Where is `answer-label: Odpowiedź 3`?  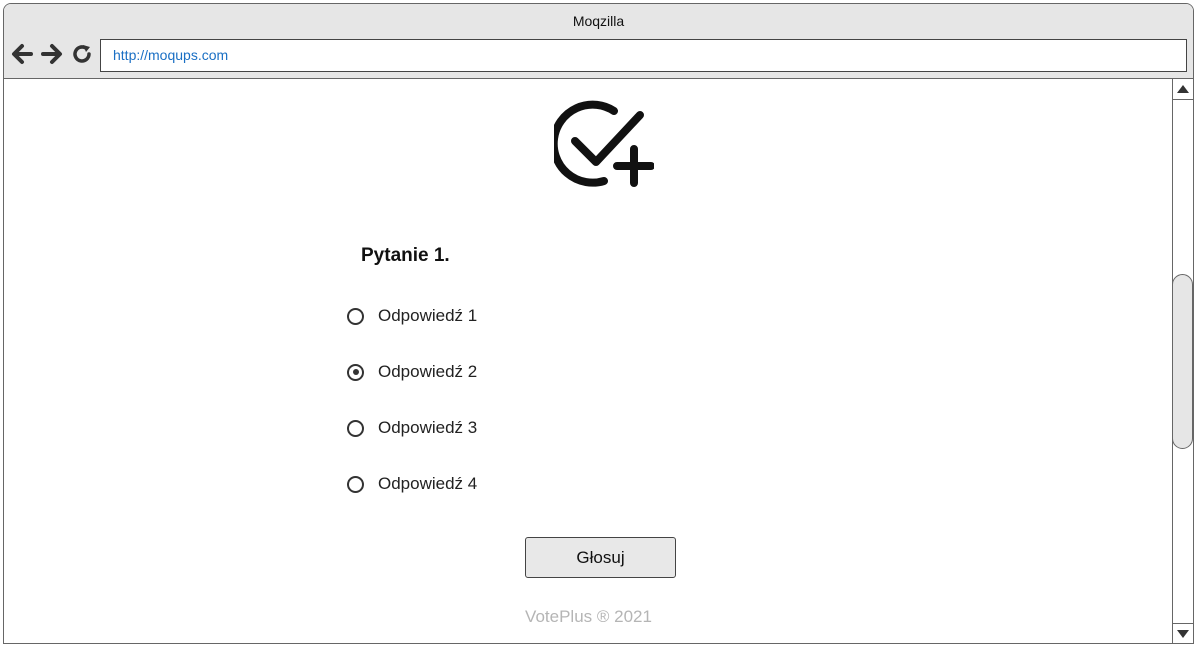 answer-label: Odpowiedź 3 is located at coordinates (428, 427).